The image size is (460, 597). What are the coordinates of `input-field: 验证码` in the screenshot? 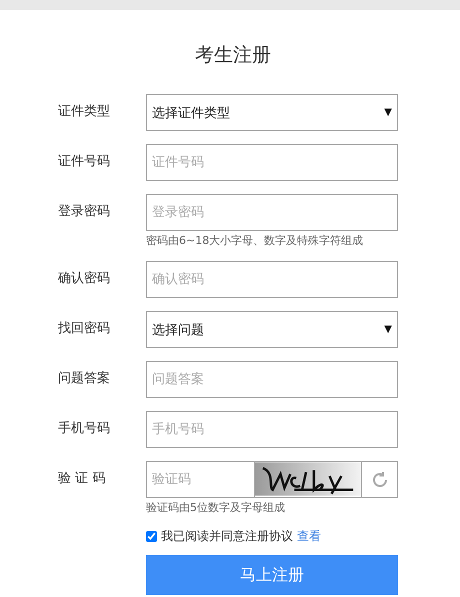 It's located at (200, 479).